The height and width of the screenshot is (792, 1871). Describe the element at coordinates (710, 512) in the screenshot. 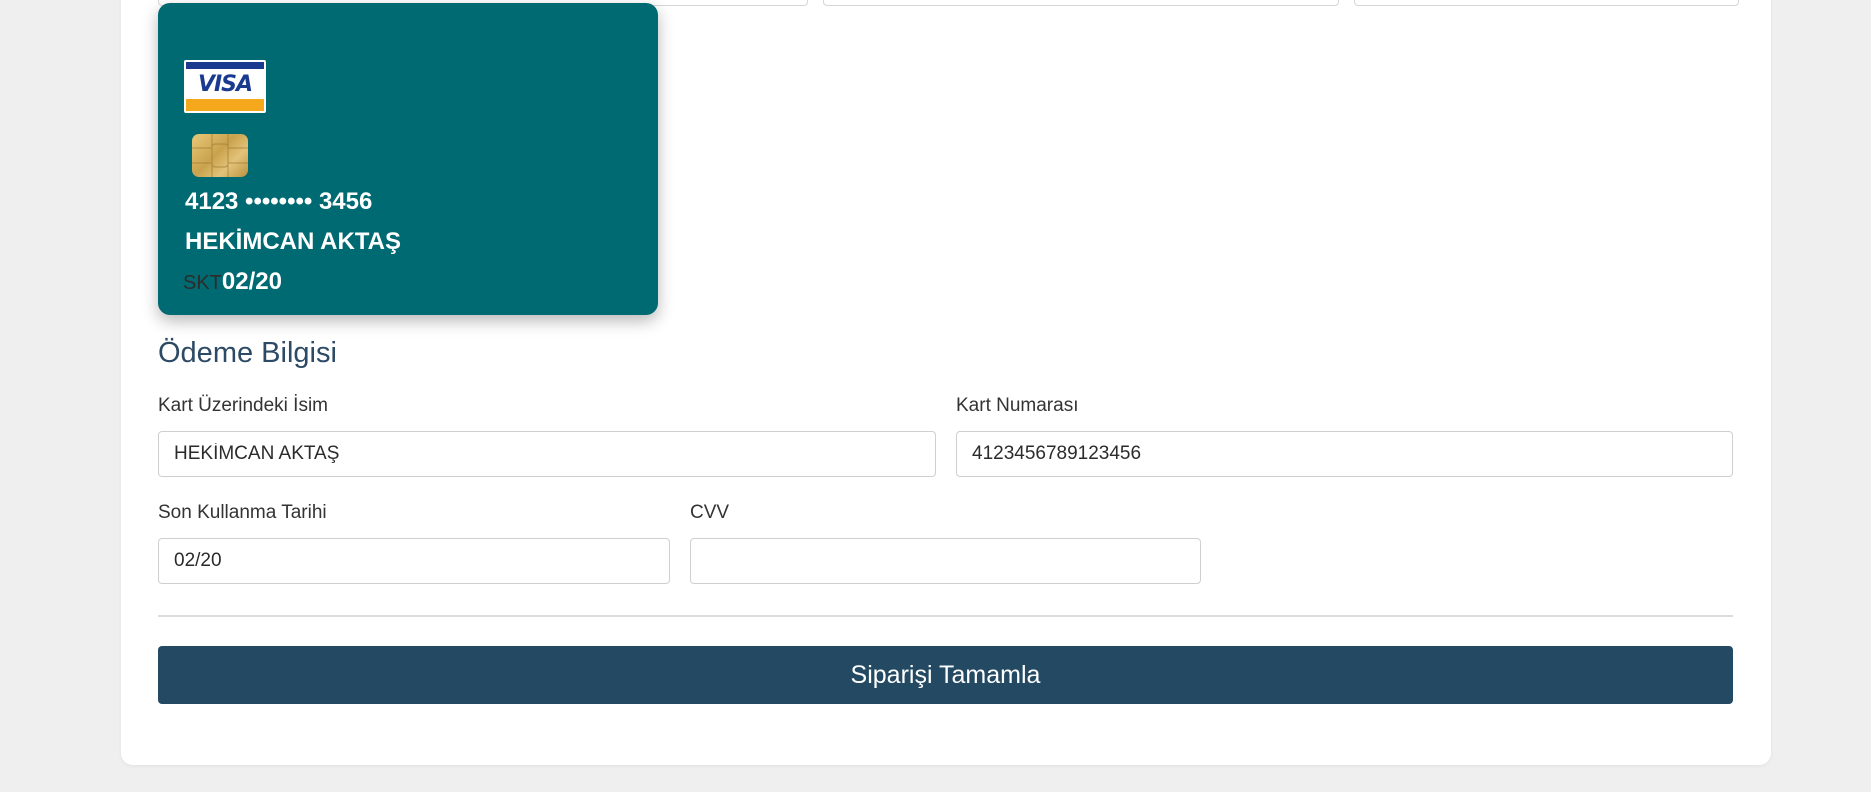

I see `cvv-label: CVV` at that location.